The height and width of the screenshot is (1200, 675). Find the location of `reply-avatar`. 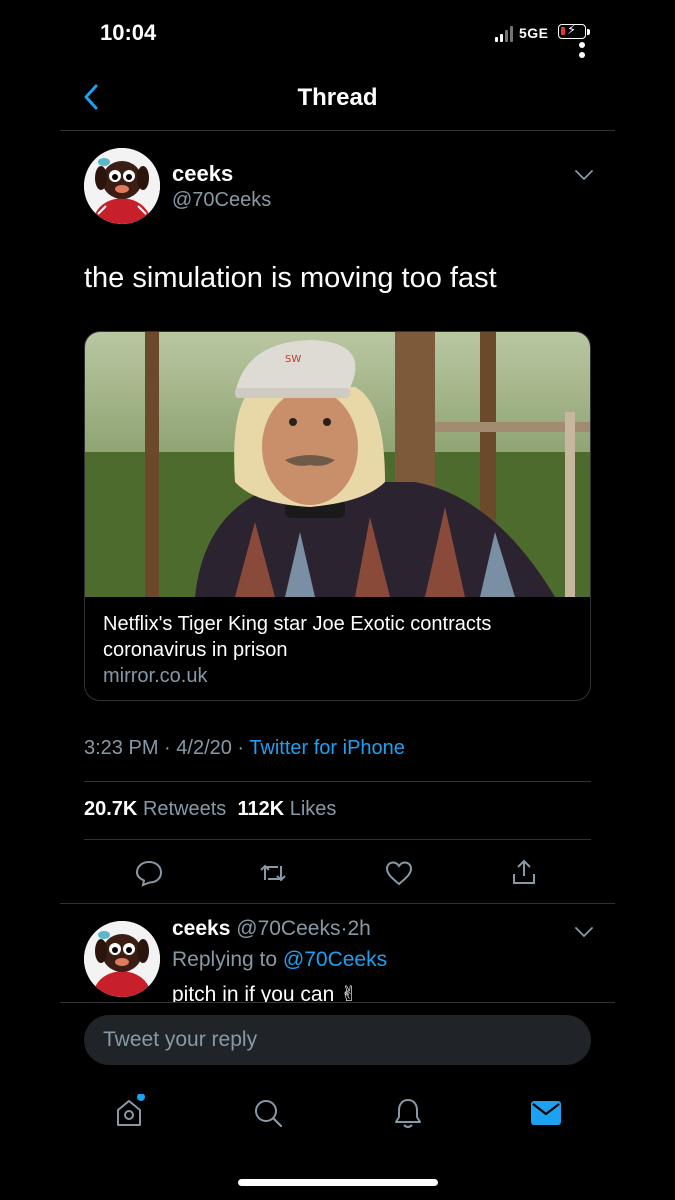

reply-avatar is located at coordinates (122, 959).